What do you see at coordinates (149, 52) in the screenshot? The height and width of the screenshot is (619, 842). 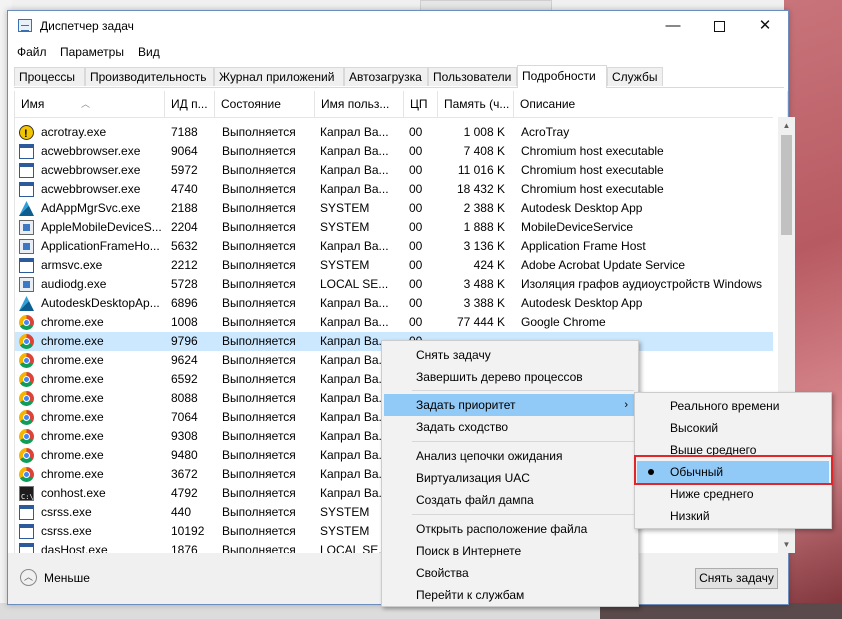 I see `menu-view: Вид` at bounding box center [149, 52].